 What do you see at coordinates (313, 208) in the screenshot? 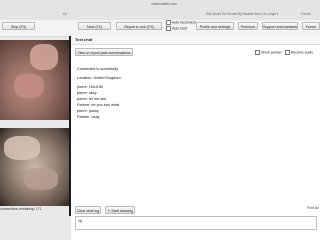
I see `font-size-control: Font siz` at bounding box center [313, 208].